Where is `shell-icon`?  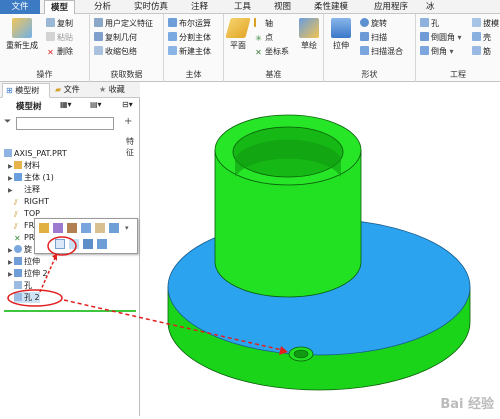 shell-icon is located at coordinates (476, 36).